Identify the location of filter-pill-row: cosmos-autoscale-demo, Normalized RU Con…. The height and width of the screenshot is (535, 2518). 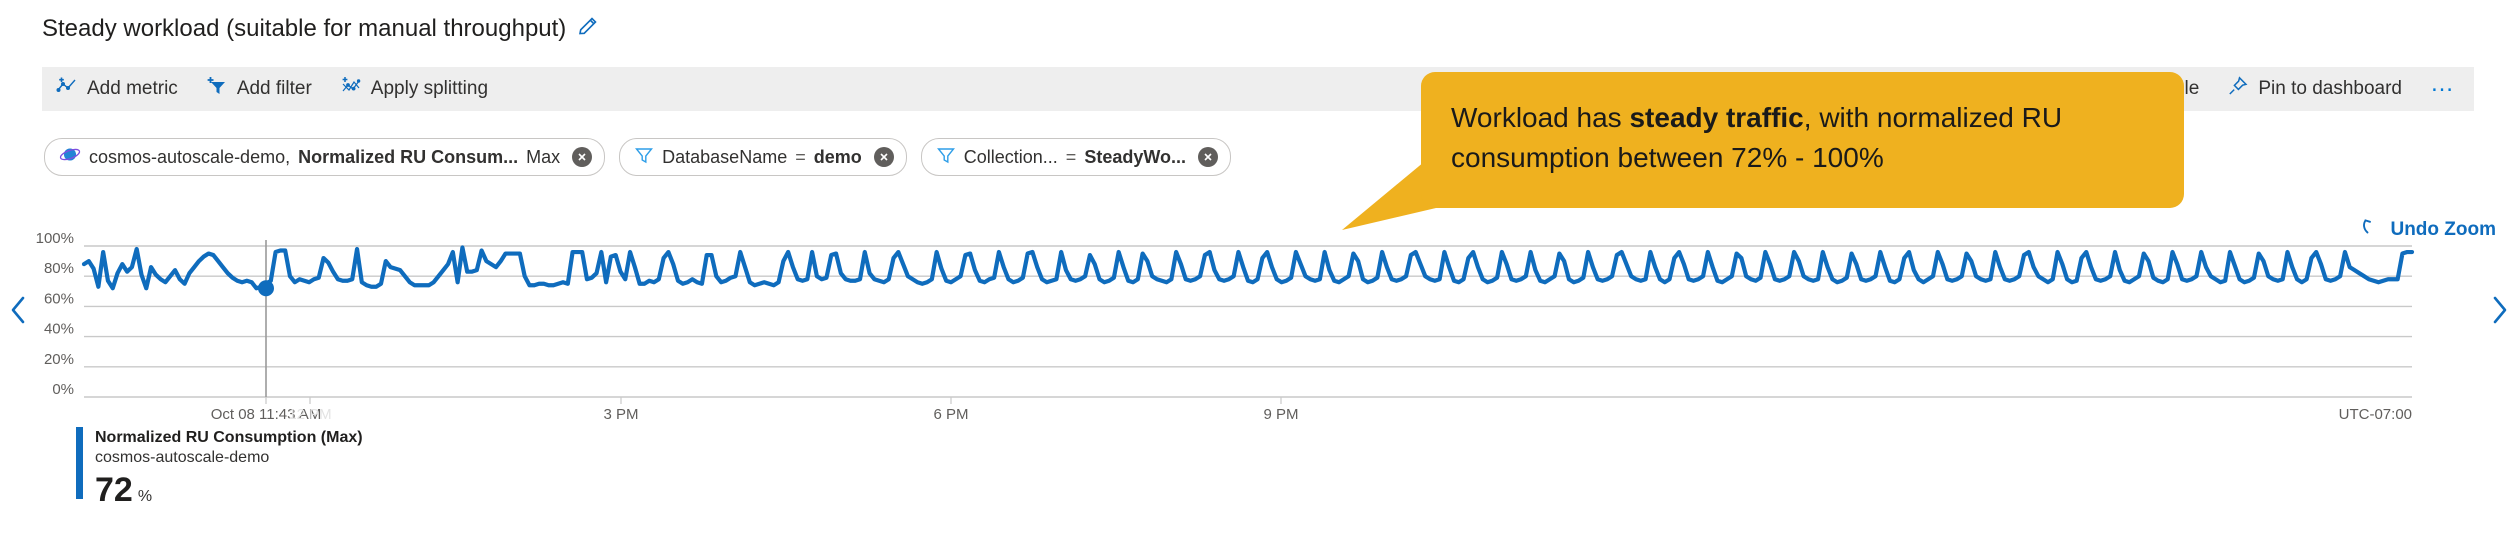
(638, 157).